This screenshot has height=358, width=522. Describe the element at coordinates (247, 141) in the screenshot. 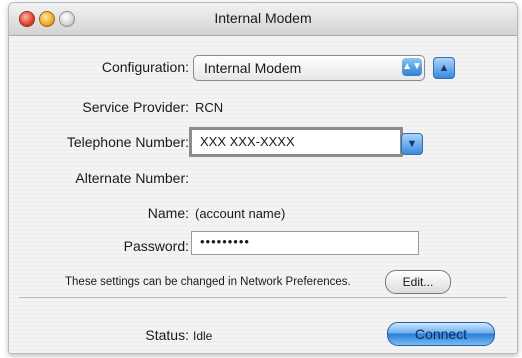

I see `telephone-number-value: XXX XXX-XXXX` at that location.